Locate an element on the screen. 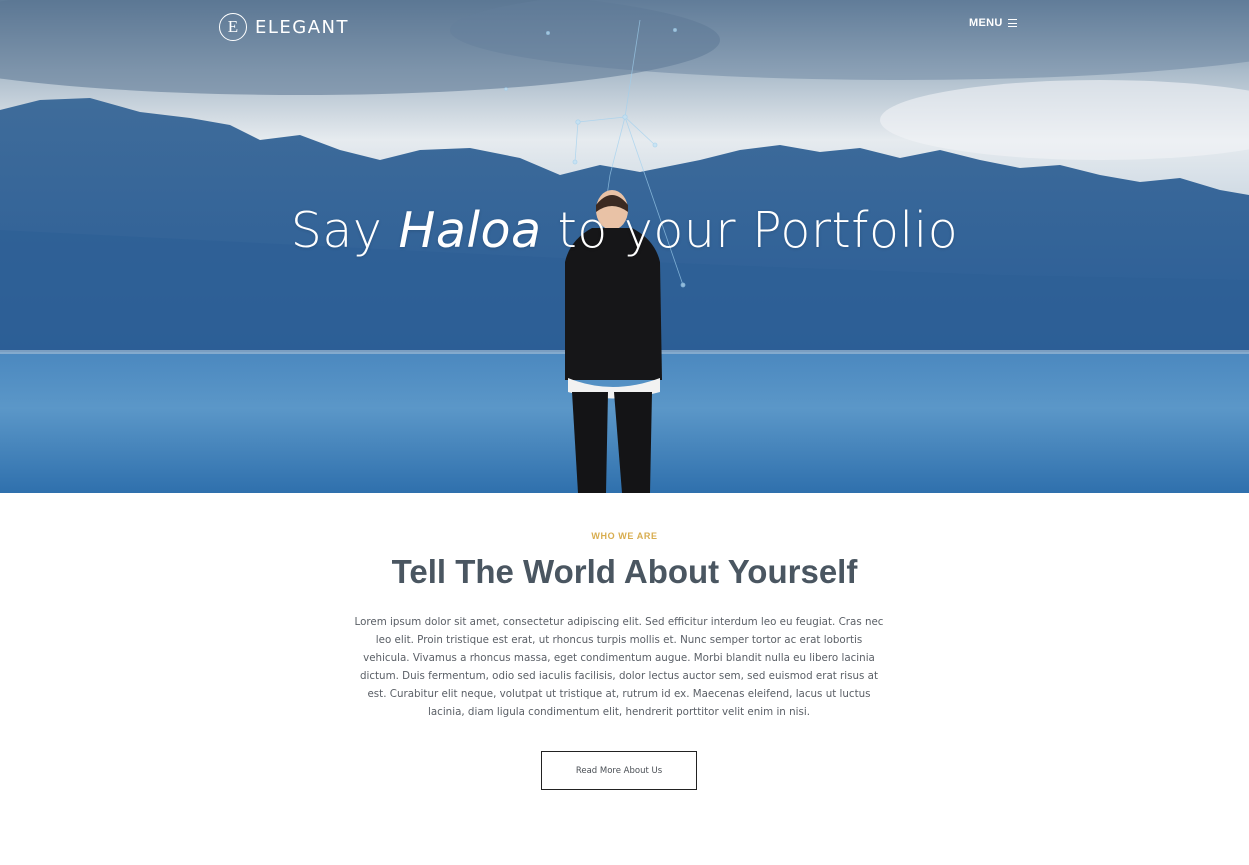 The height and width of the screenshot is (865, 1249). hero-title: Say Haloa to your Portfolio is located at coordinates (624, 230).